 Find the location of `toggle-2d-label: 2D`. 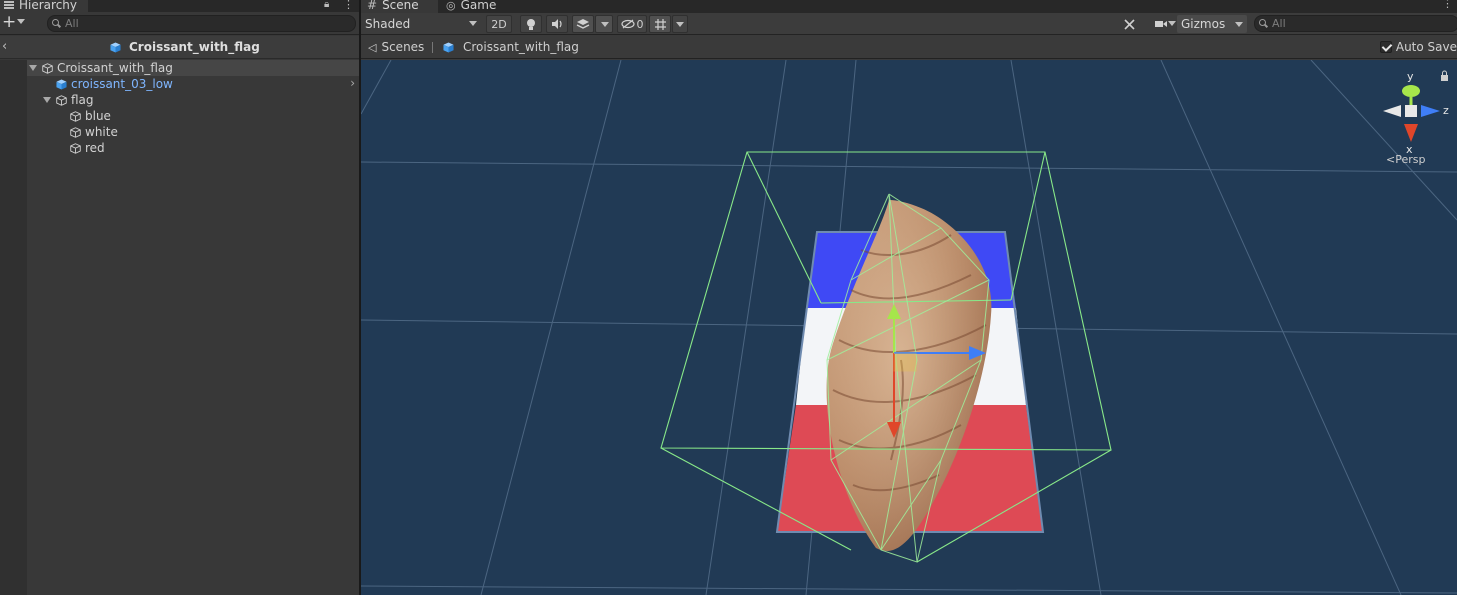

toggle-2d-label: 2D is located at coordinates (499, 24).